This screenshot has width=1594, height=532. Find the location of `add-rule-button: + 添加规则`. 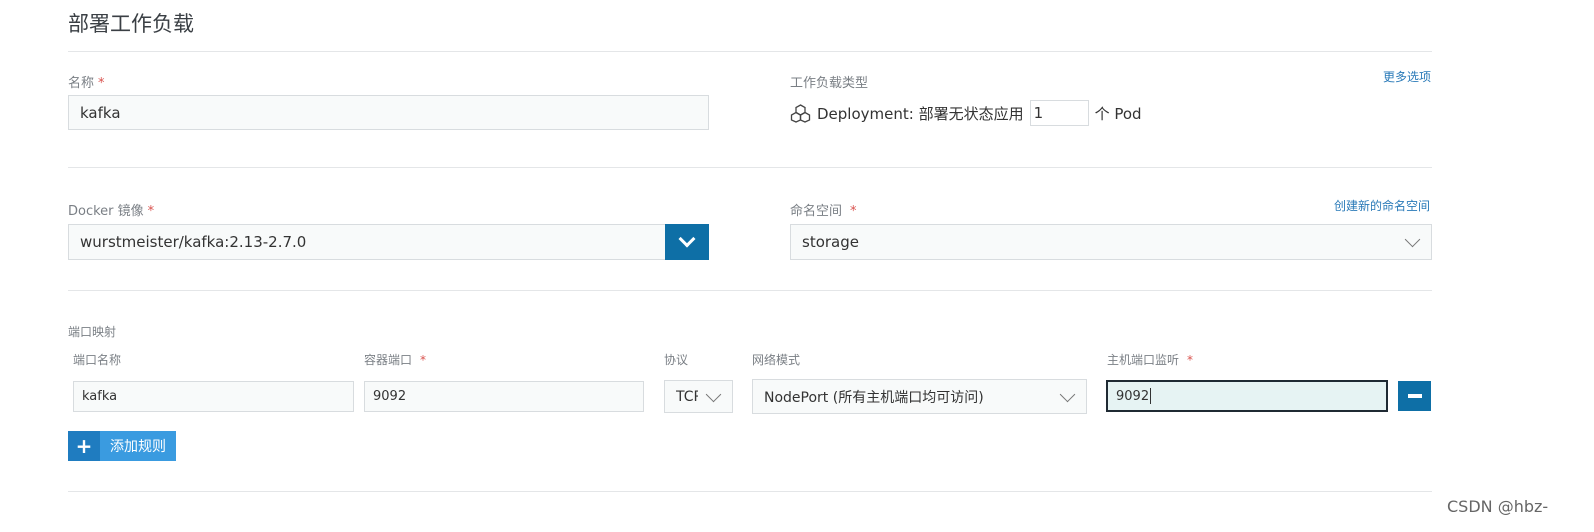

add-rule-button: + 添加规则 is located at coordinates (122, 446).